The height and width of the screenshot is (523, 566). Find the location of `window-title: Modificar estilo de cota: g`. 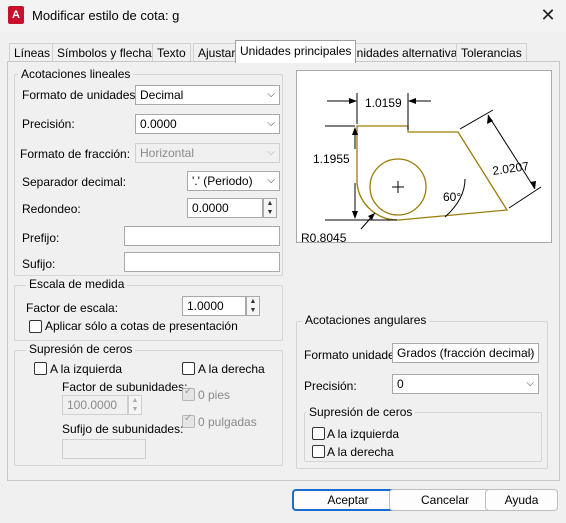

window-title: Modificar estilo de cota: g is located at coordinates (106, 15).